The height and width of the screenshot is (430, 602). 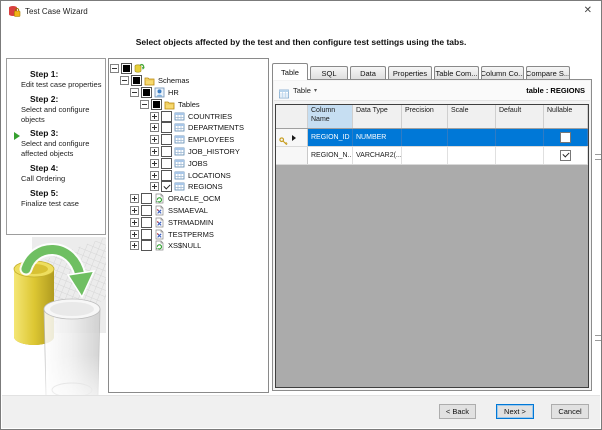 I want to click on grid-header-nullable: Nullable, so click(x=566, y=116).